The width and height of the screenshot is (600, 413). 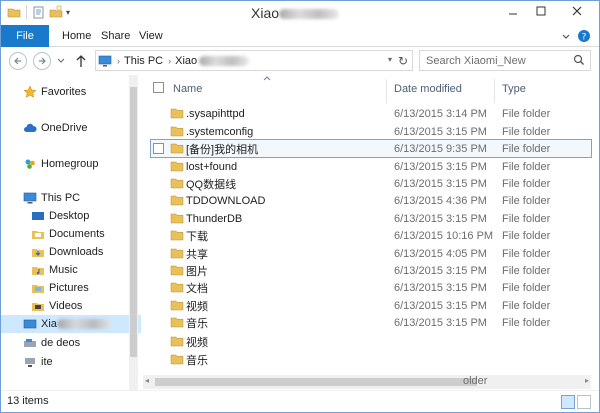 I want to click on item-count: 13 items, so click(x=28, y=401).